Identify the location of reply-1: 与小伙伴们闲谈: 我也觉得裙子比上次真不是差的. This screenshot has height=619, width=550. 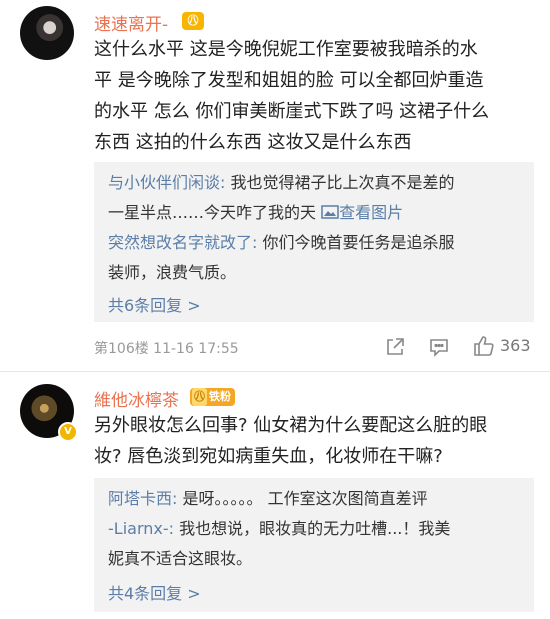
(313, 183).